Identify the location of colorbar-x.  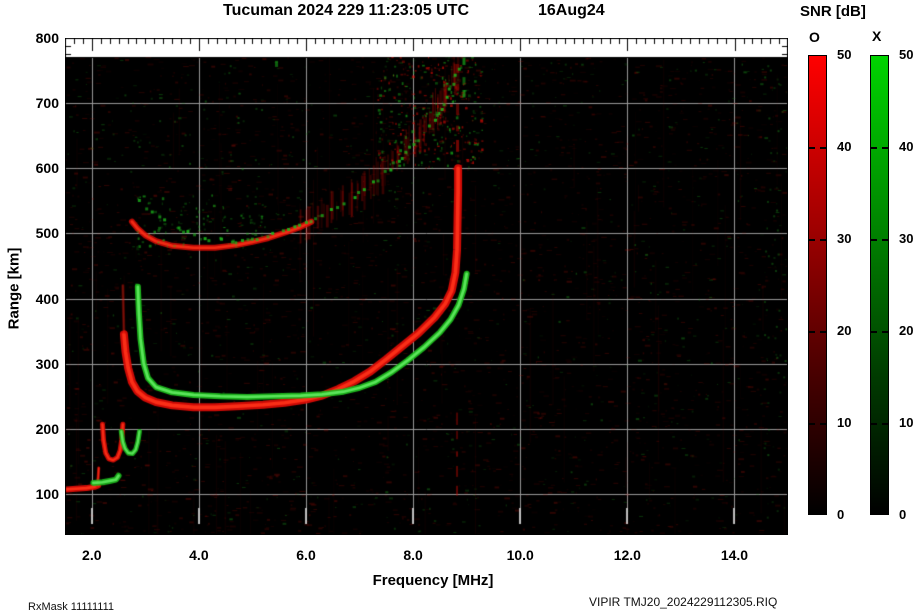
(879, 285).